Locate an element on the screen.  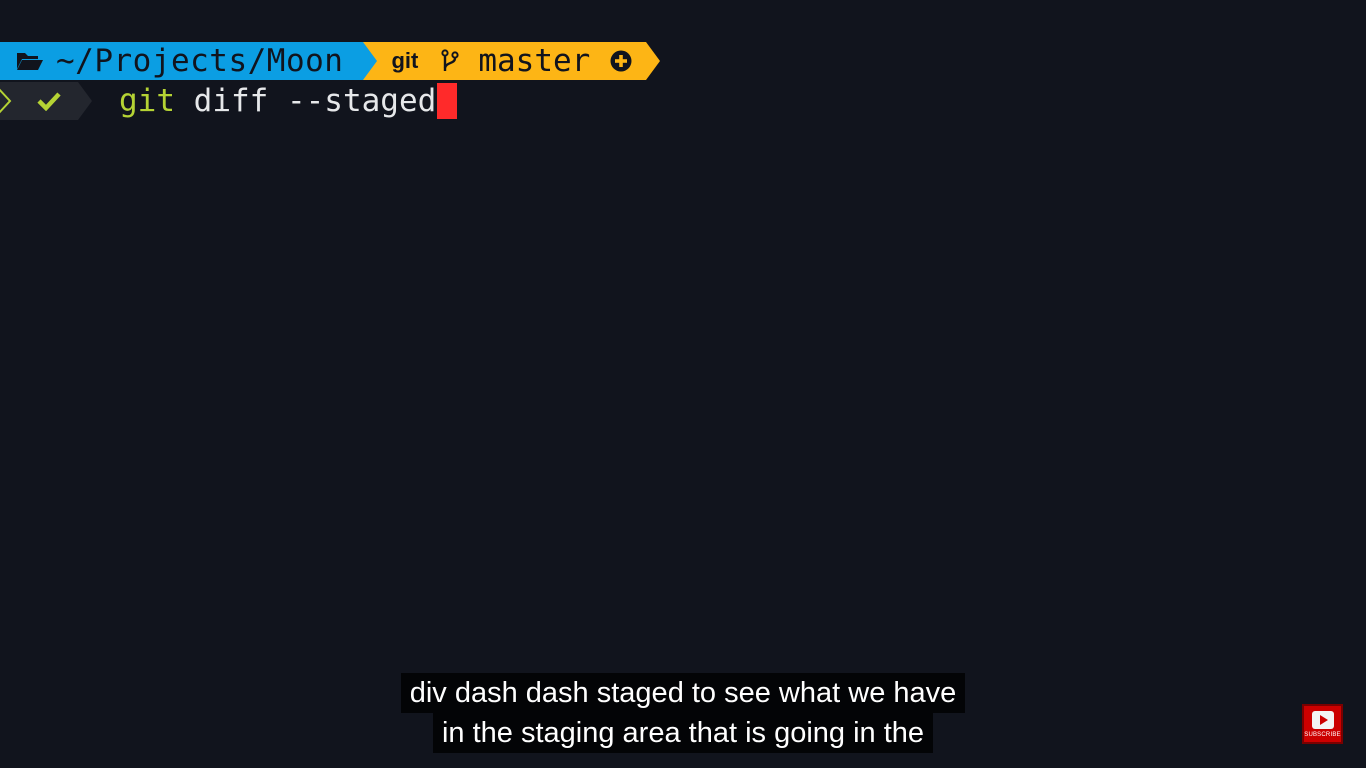
youtube-play-icon is located at coordinates (1322, 720).